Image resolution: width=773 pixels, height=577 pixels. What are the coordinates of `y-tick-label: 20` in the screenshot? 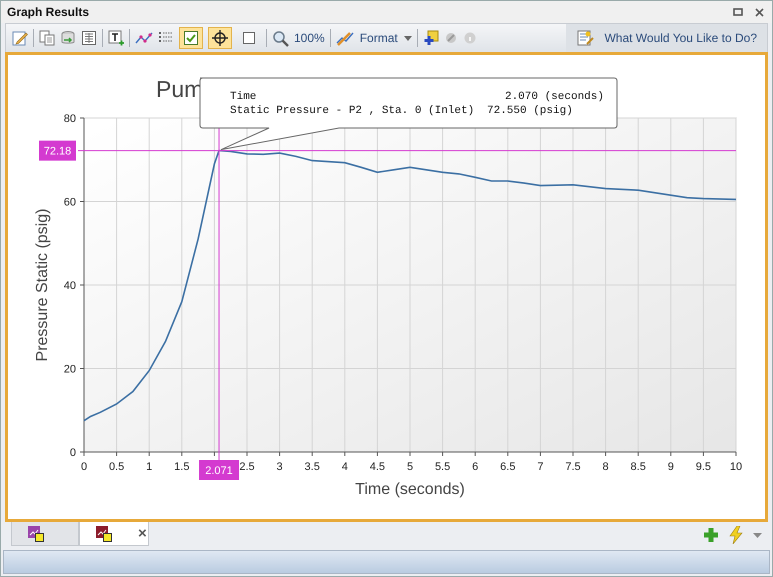 It's located at (70, 370).